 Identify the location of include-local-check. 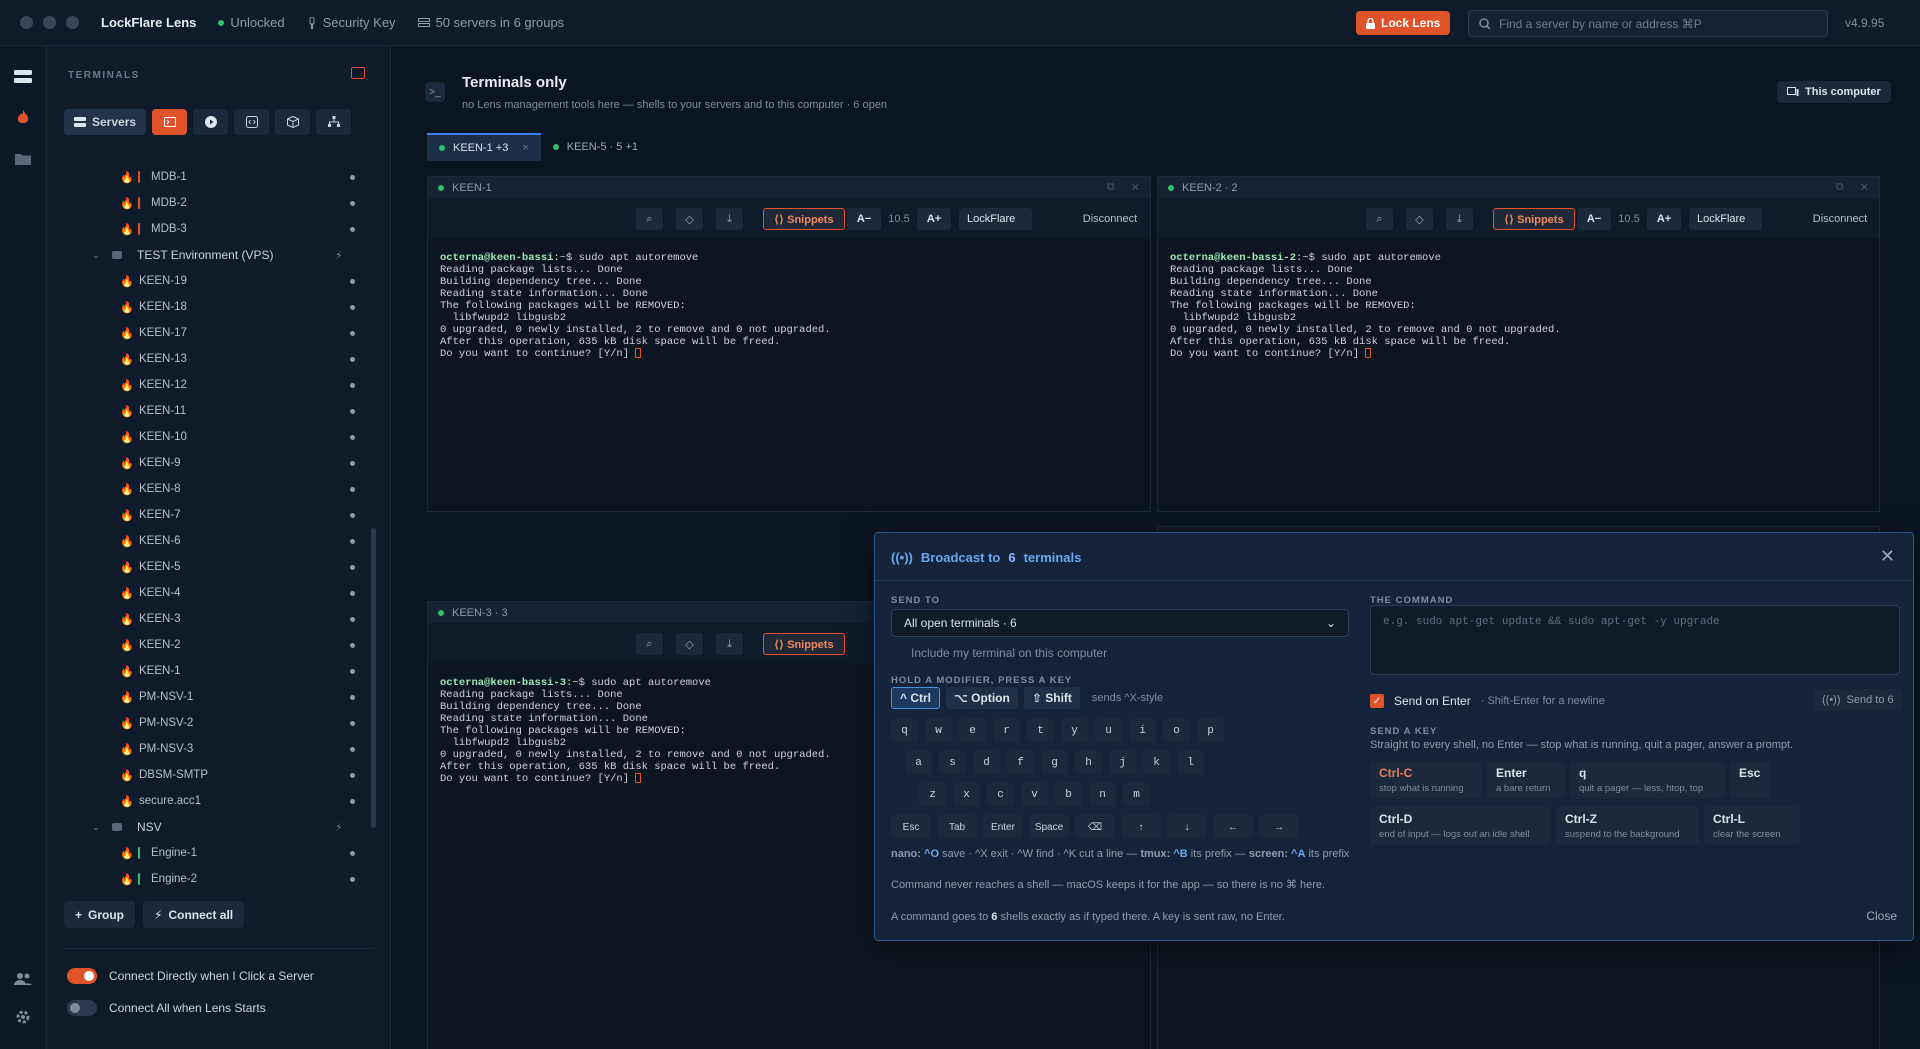
(897, 653).